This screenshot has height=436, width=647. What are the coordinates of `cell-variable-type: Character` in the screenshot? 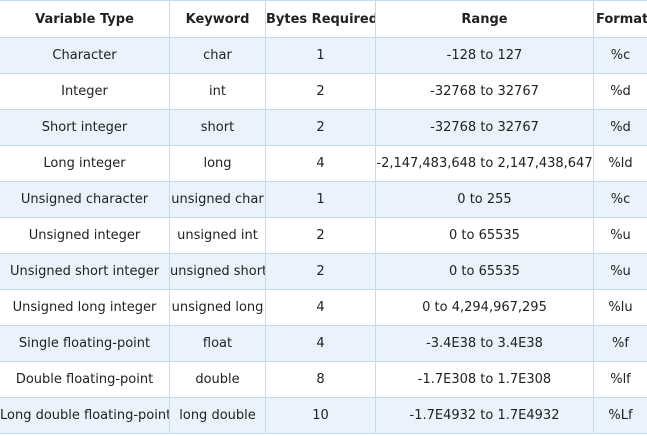 It's located at (85, 55).